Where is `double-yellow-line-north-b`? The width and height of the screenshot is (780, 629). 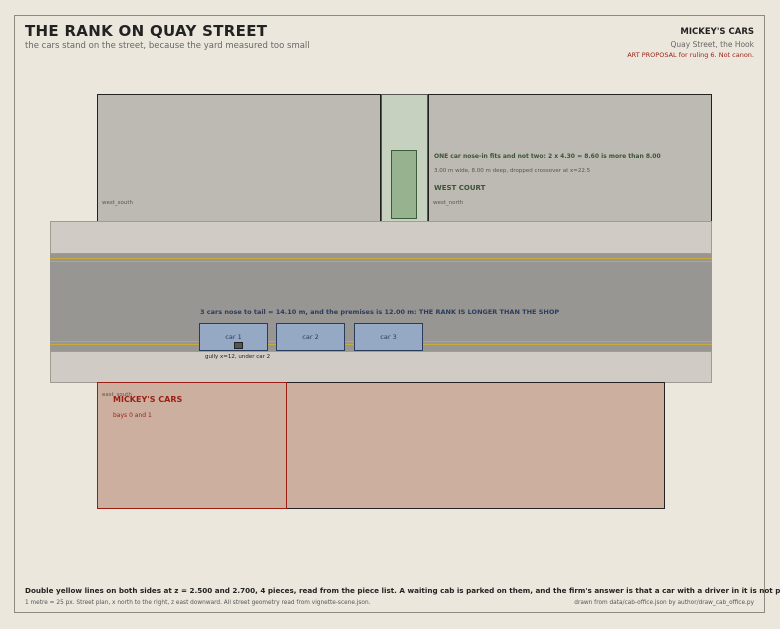 double-yellow-line-north-b is located at coordinates (381, 261).